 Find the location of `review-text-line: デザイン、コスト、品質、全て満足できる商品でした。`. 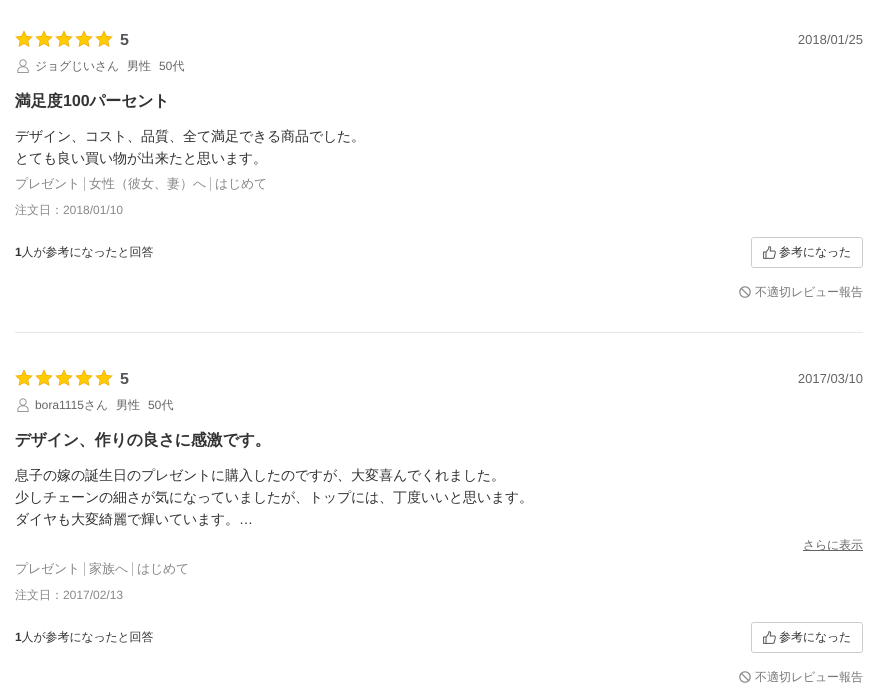

review-text-line: デザイン、コスト、品質、全て満足できる商品でした。 is located at coordinates (190, 136).